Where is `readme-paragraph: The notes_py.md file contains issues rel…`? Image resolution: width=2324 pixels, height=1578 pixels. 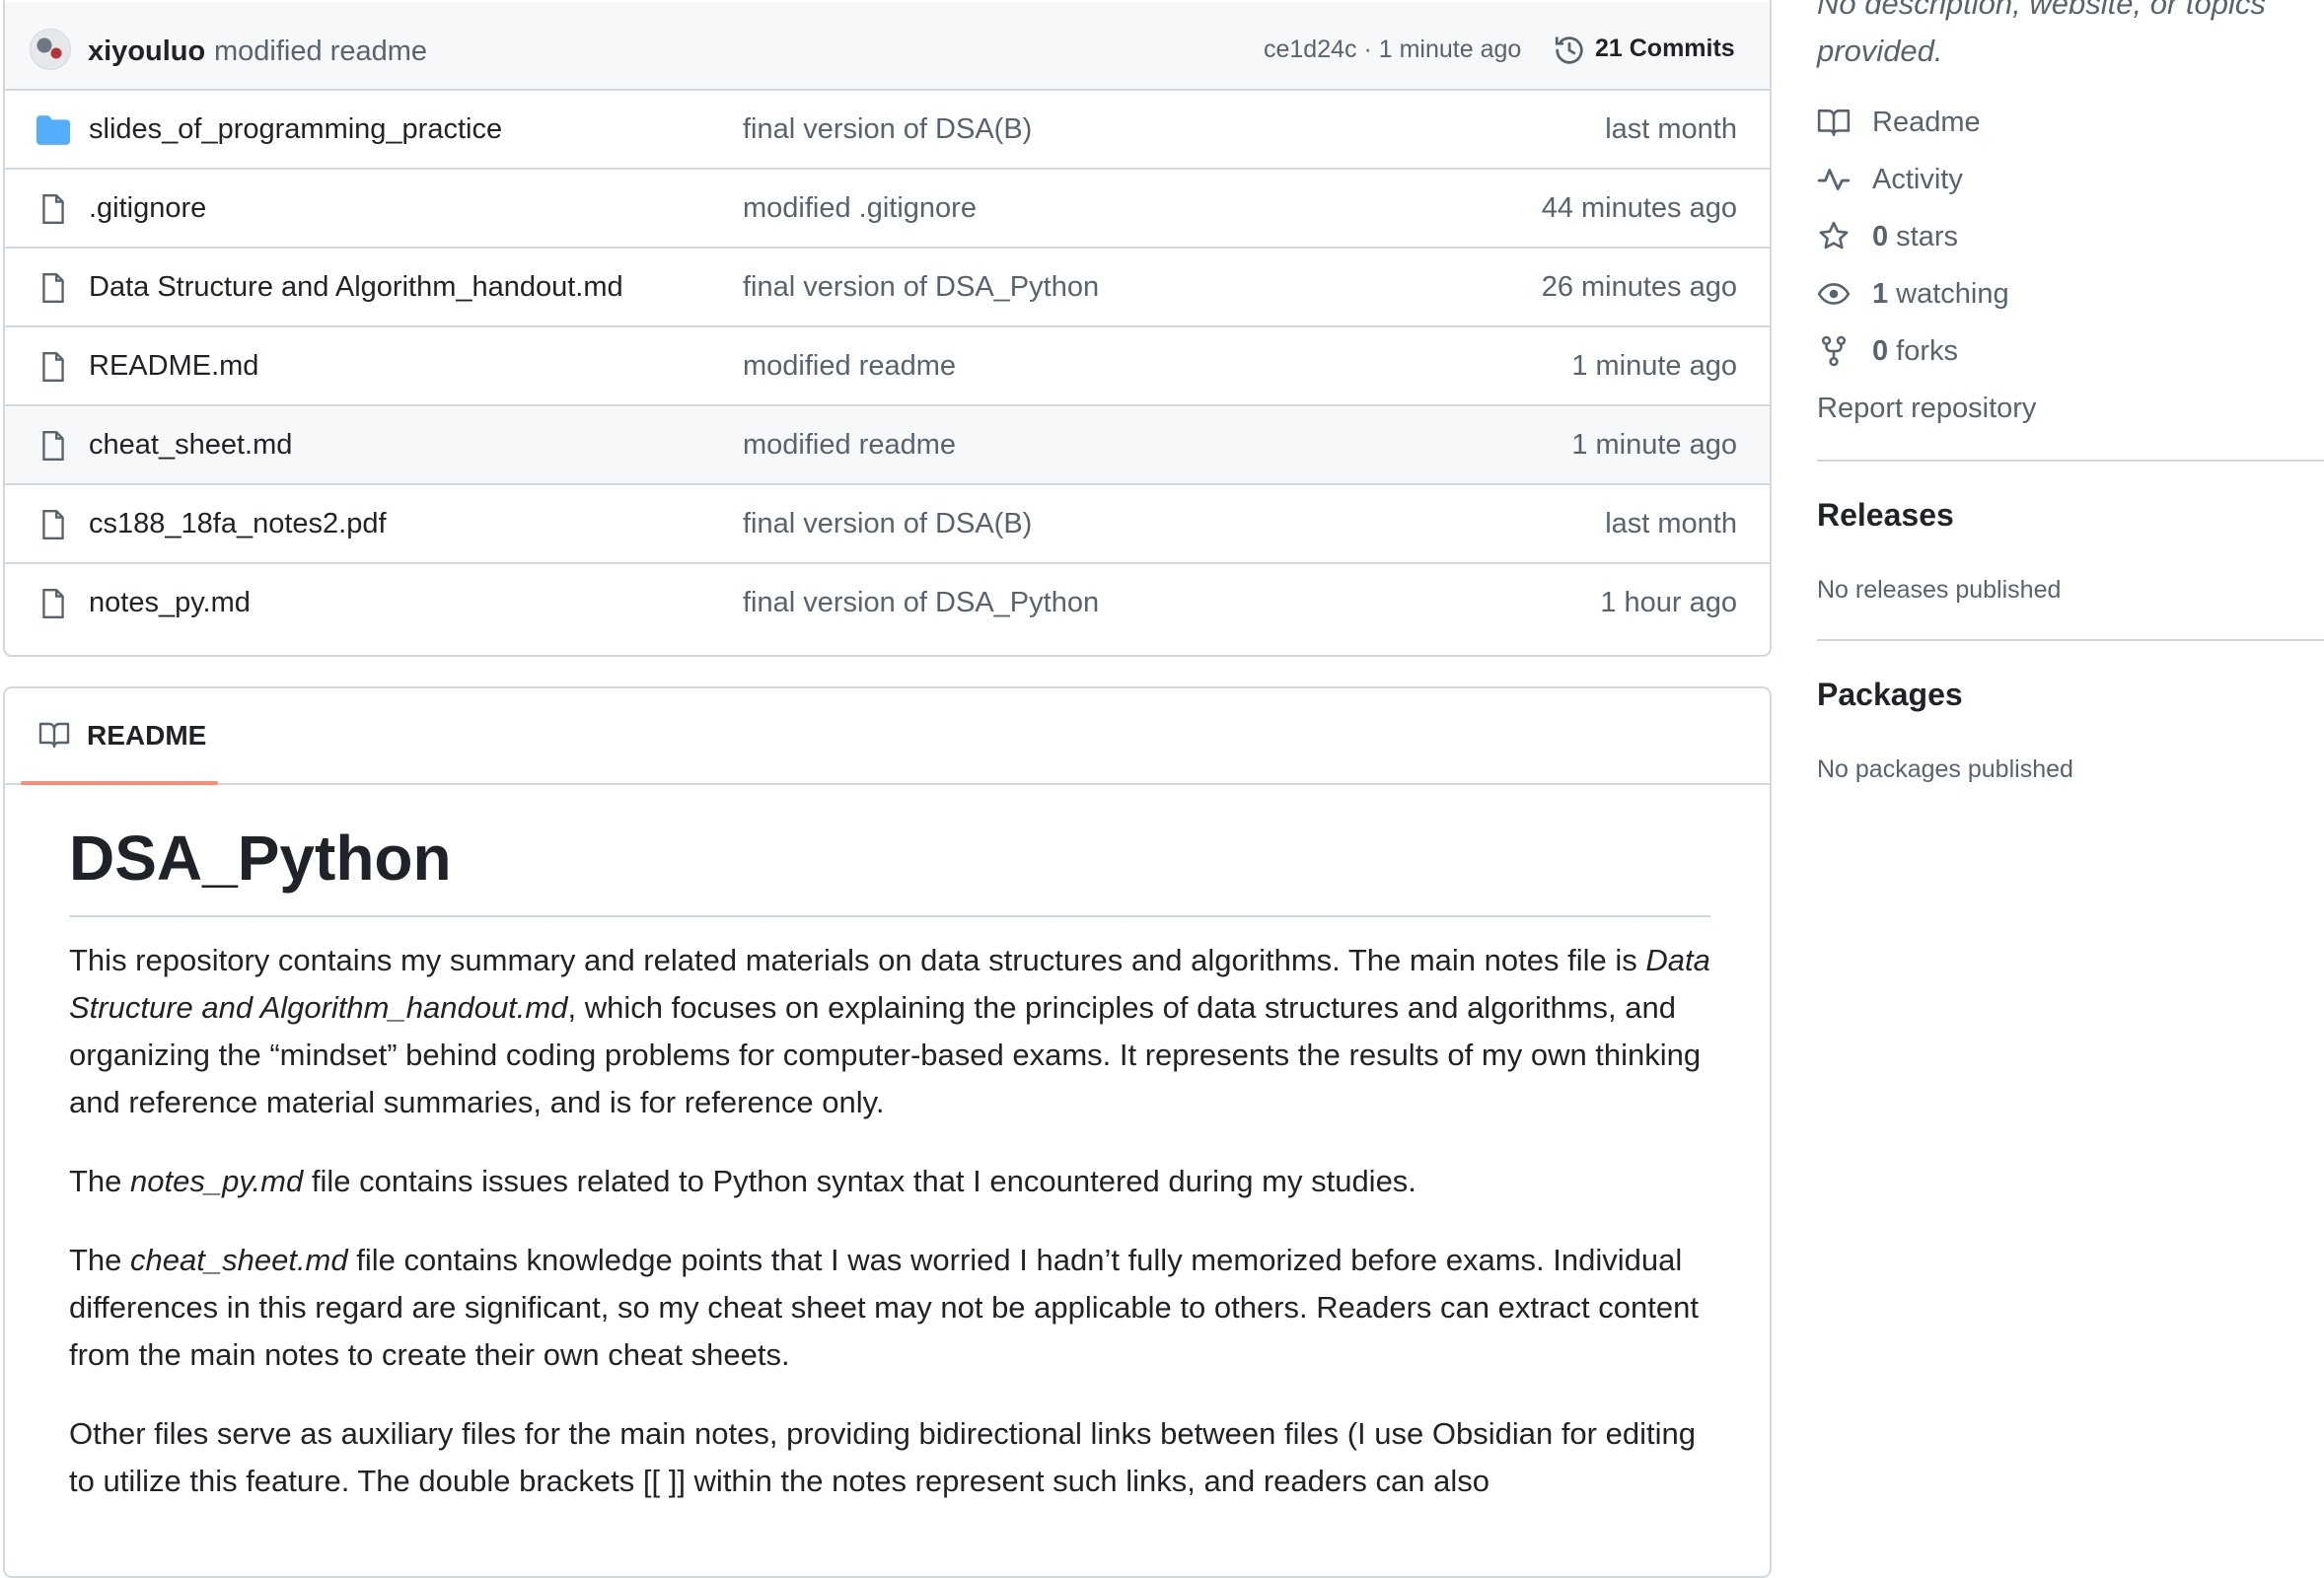 readme-paragraph: The notes_py.md file contains issues rel… is located at coordinates (742, 1181).